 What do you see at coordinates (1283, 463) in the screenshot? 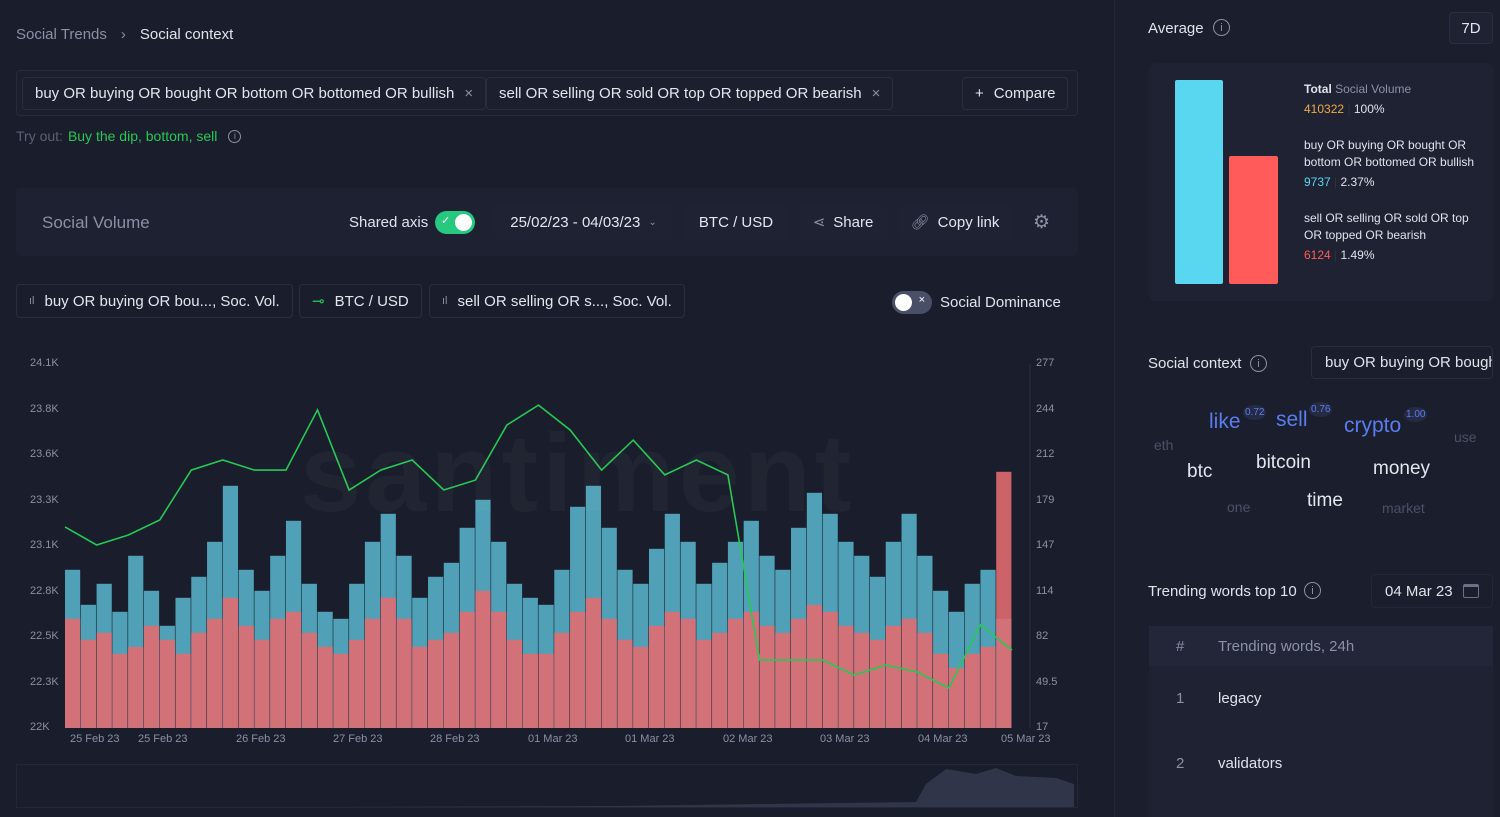
I see `word-bitcoin: bitcoin` at bounding box center [1283, 463].